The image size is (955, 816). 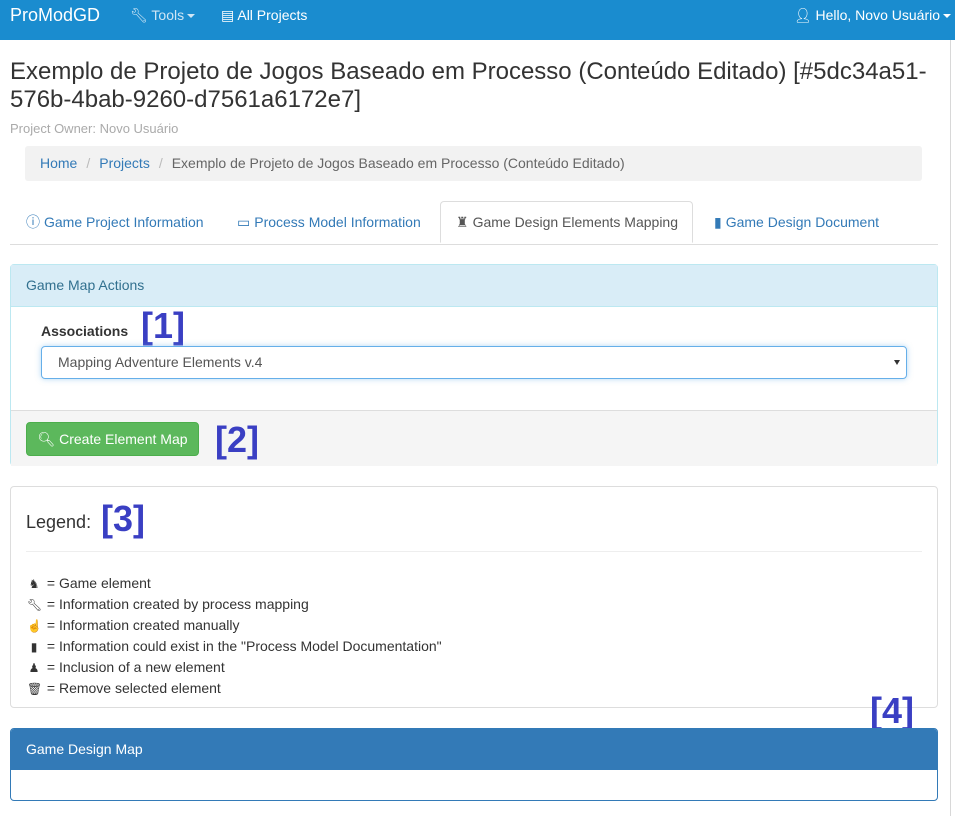 I want to click on legend-heading: Legend:, so click(x=59, y=522).